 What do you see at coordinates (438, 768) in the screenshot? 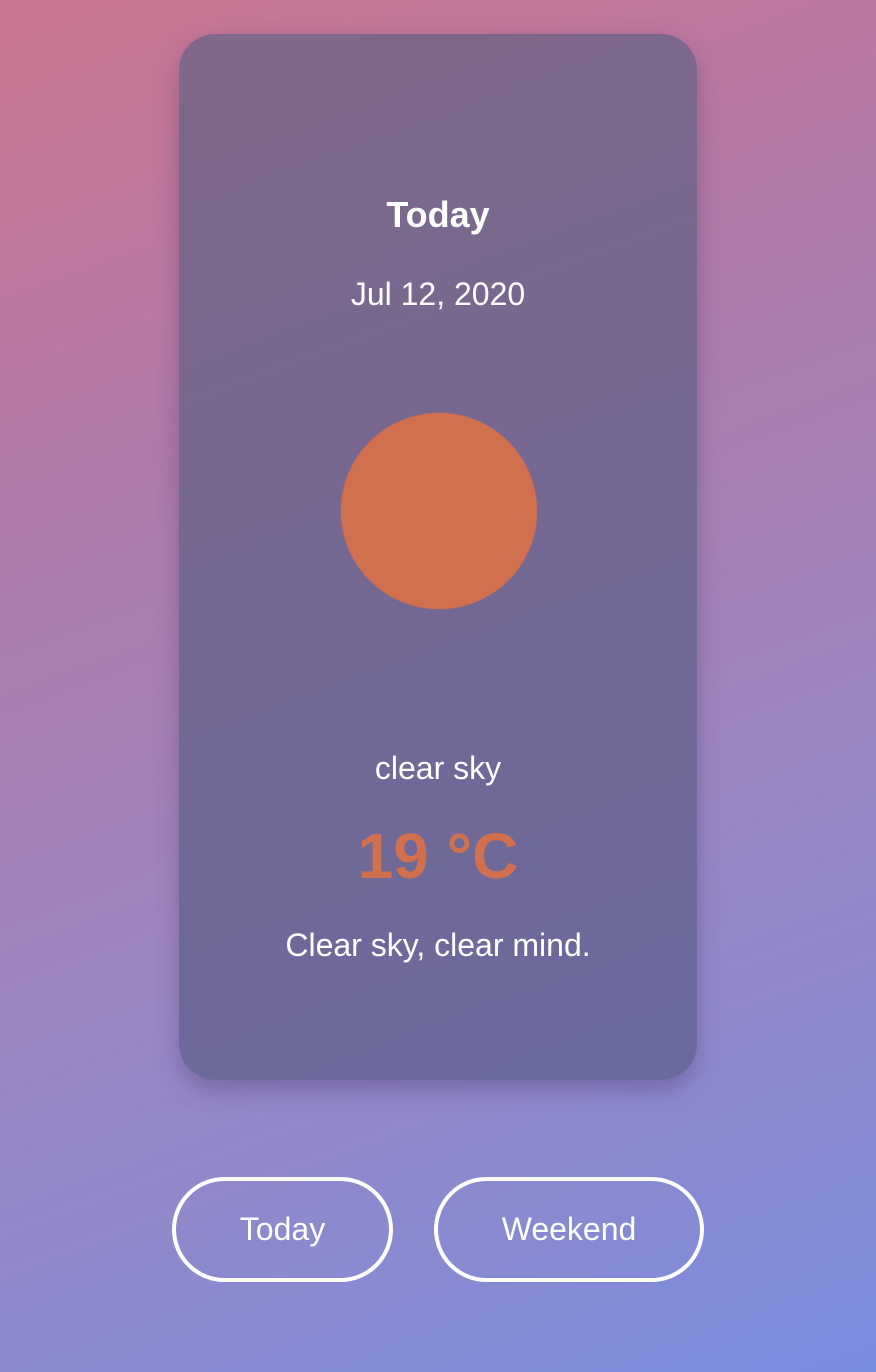
I see `weather-condition: clear sky` at bounding box center [438, 768].